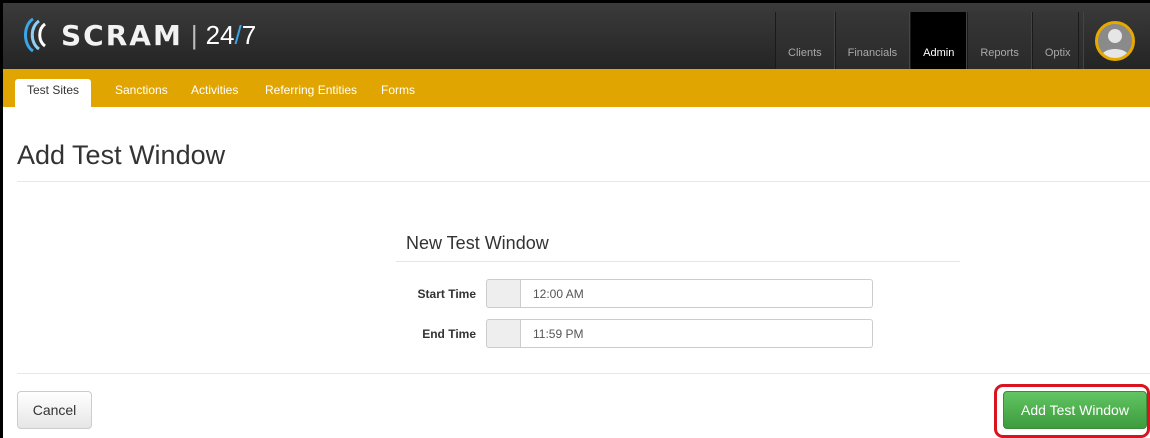 This screenshot has height=438, width=1150. Describe the element at coordinates (121, 155) in the screenshot. I see `page-title: Add Test Window` at that location.